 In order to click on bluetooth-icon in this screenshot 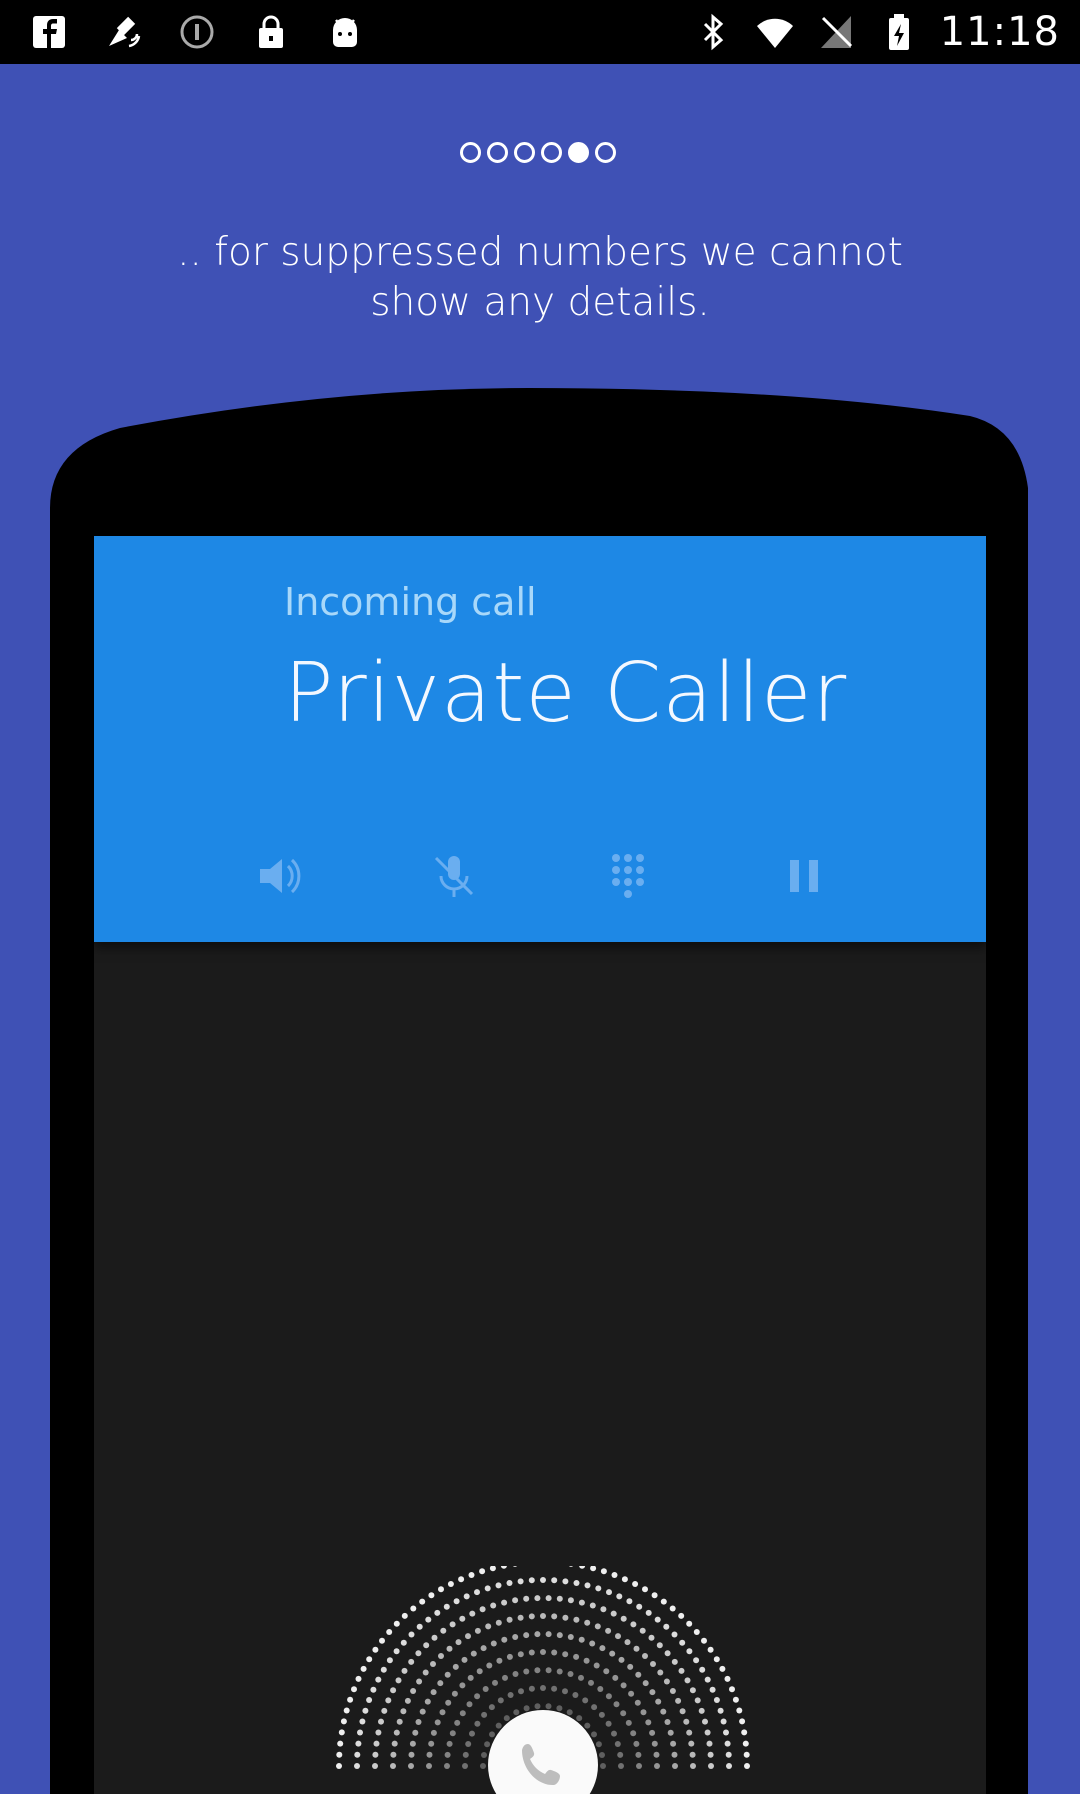, I will do `click(713, 32)`.